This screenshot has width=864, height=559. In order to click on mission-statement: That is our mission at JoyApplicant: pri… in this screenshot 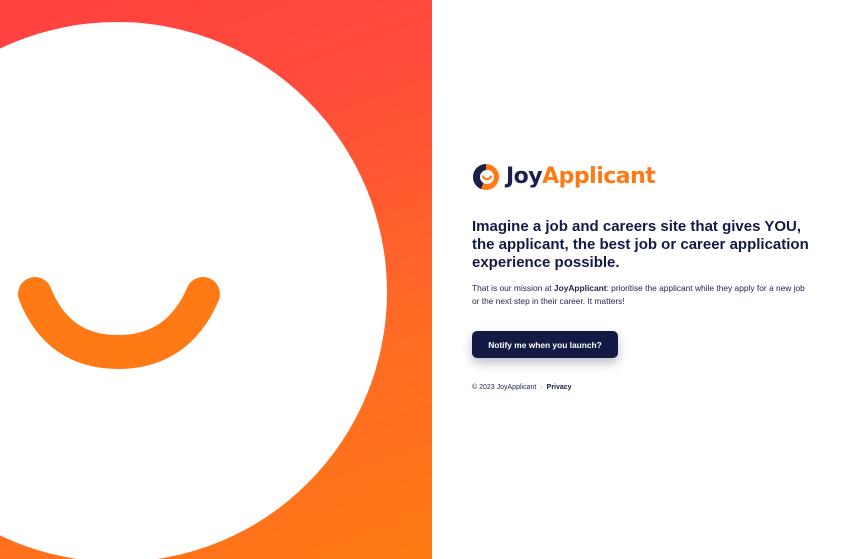, I will do `click(642, 294)`.